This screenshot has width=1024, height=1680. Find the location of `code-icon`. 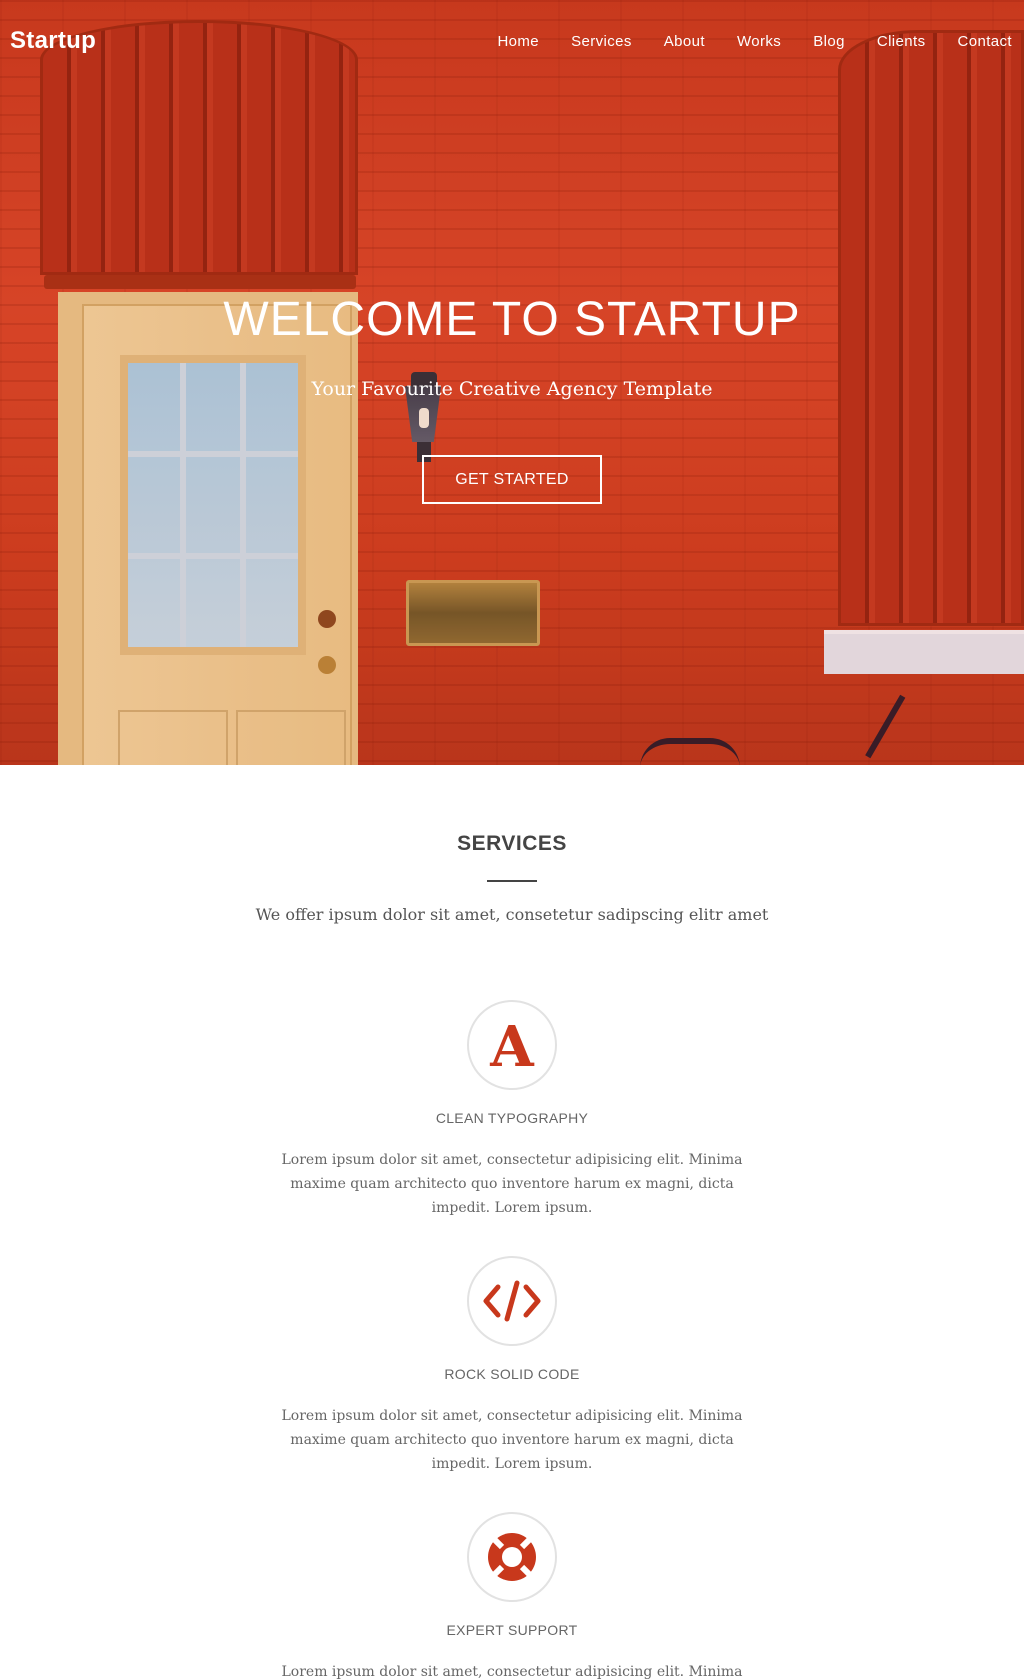

code-icon is located at coordinates (512, 1301).